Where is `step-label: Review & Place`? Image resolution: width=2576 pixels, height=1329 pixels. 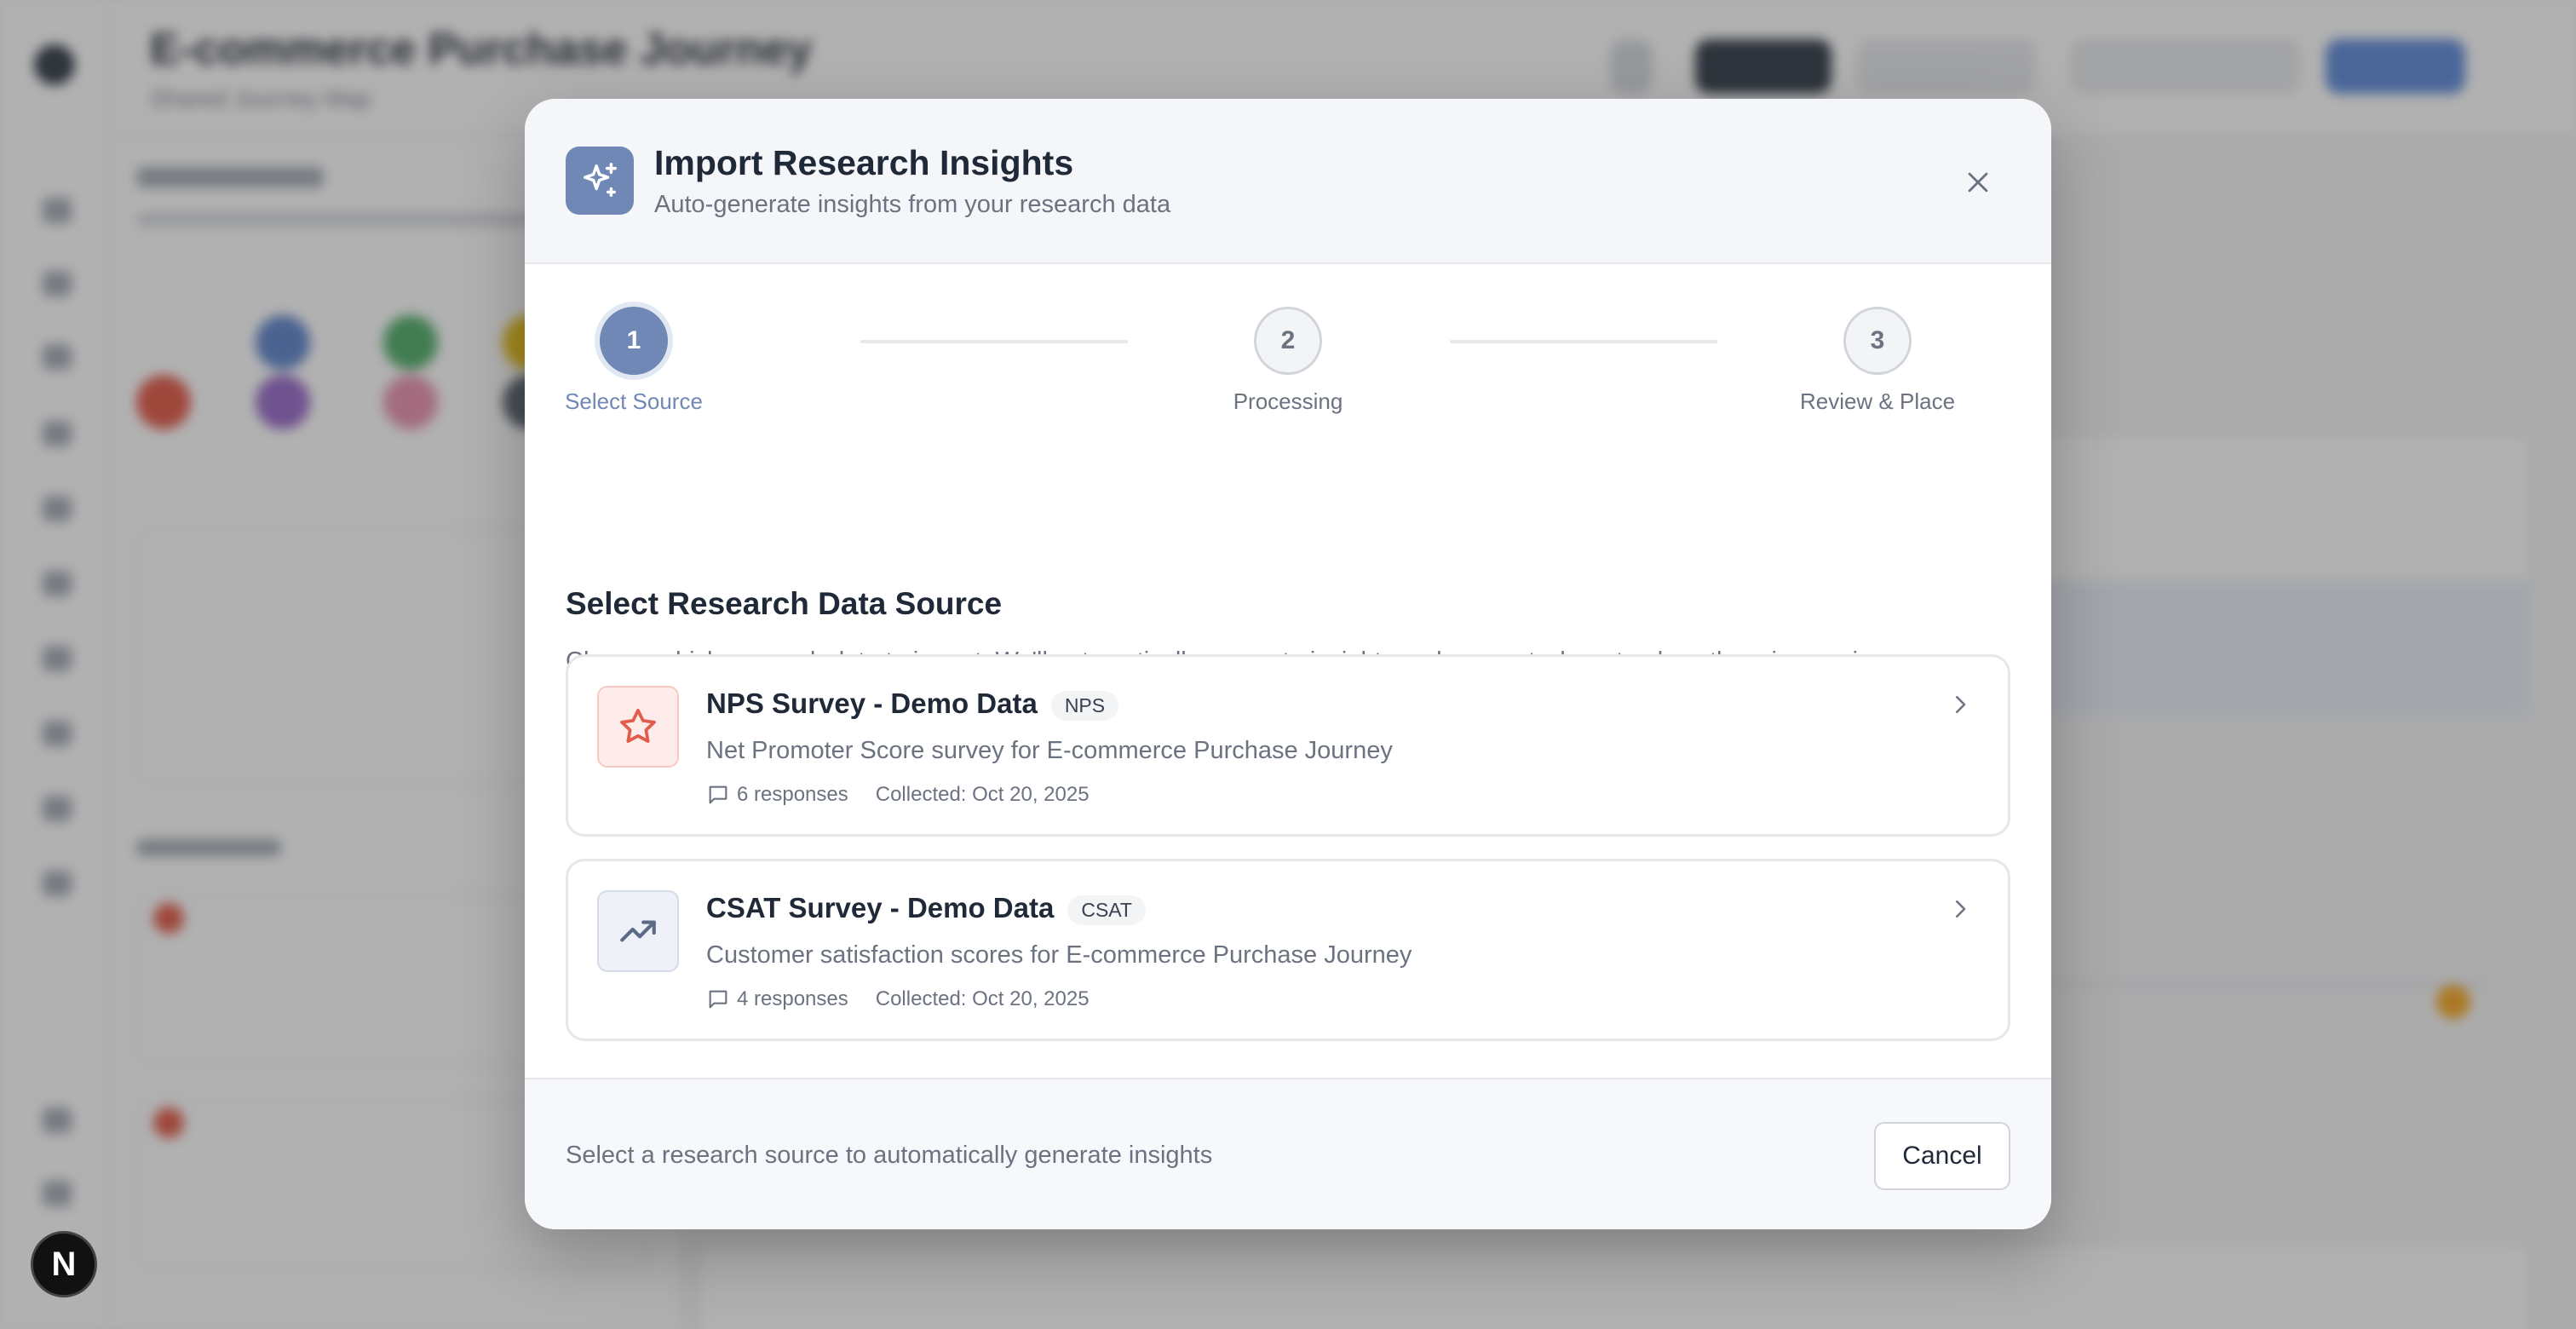
step-label: Review & Place is located at coordinates (1878, 401).